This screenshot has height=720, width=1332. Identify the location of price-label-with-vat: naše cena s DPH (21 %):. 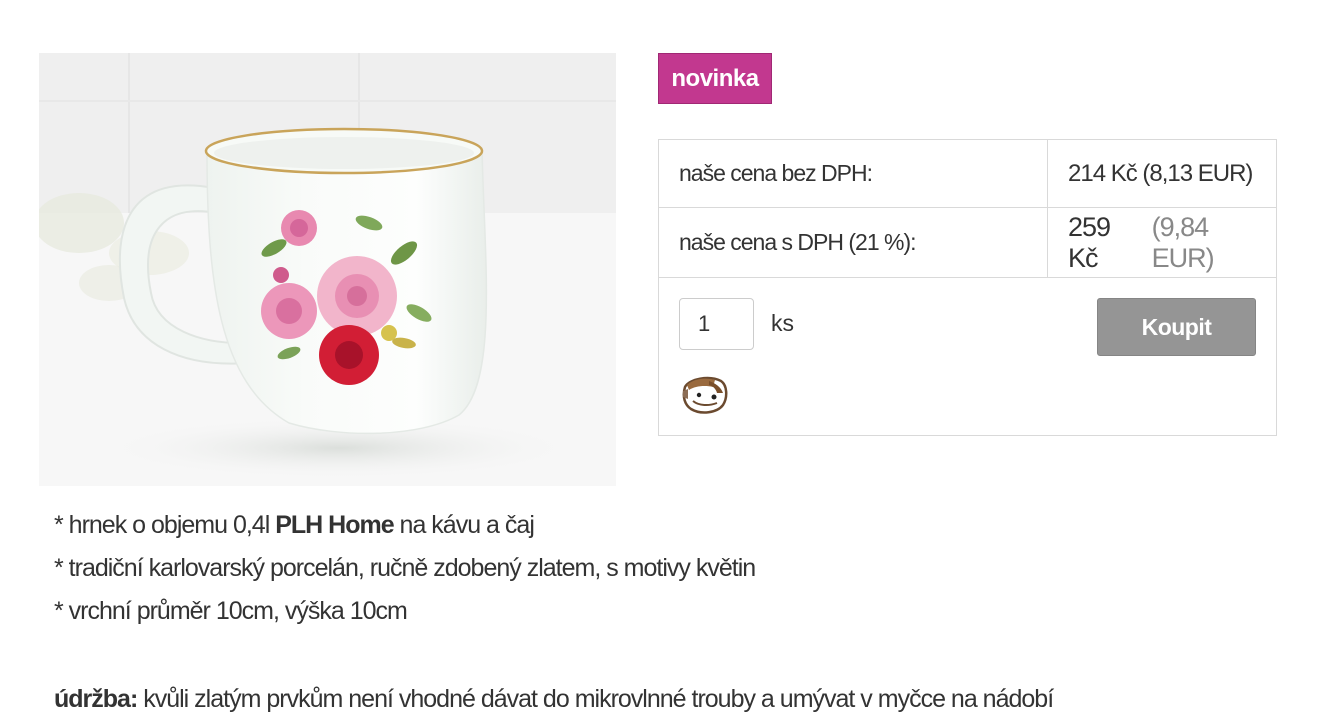
(853, 242).